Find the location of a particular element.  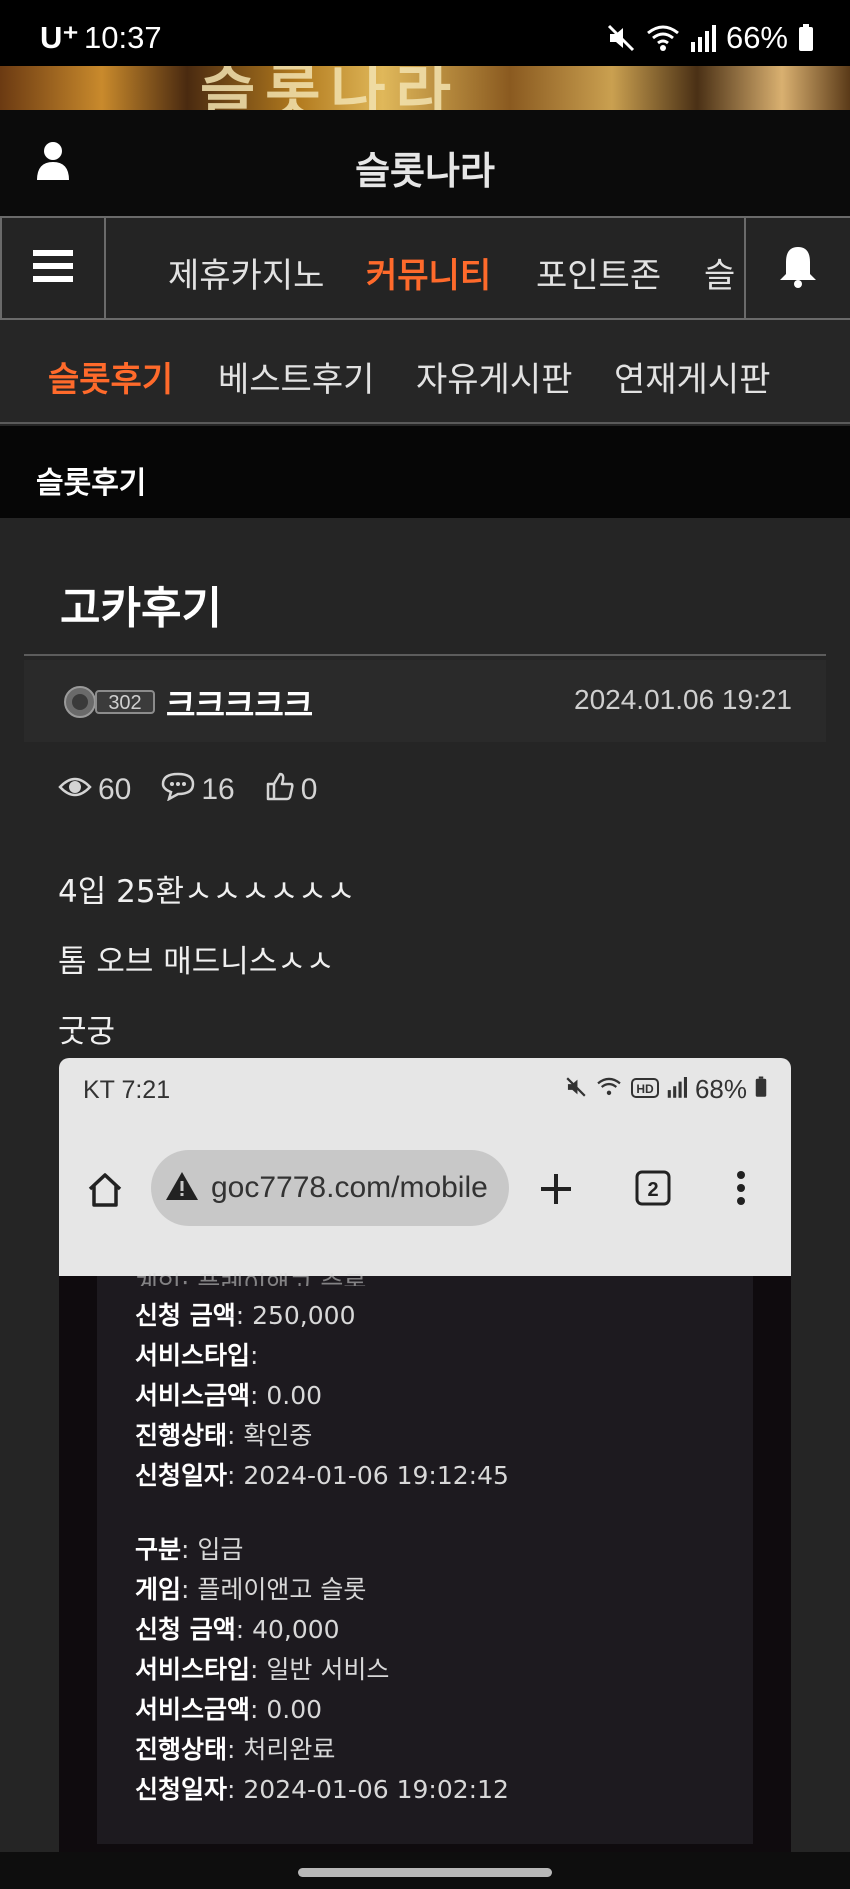

post-title: 고카후기 is located at coordinates (141, 608).